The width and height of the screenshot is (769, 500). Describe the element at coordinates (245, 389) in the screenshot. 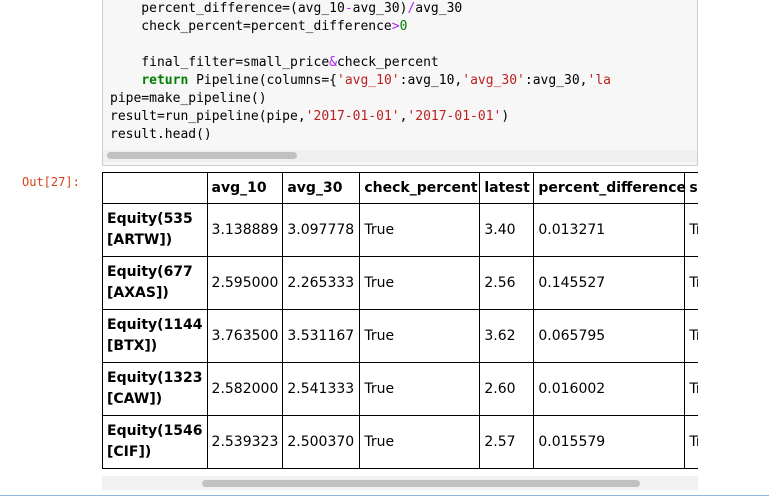

I see `table-cell: 2.582000` at that location.